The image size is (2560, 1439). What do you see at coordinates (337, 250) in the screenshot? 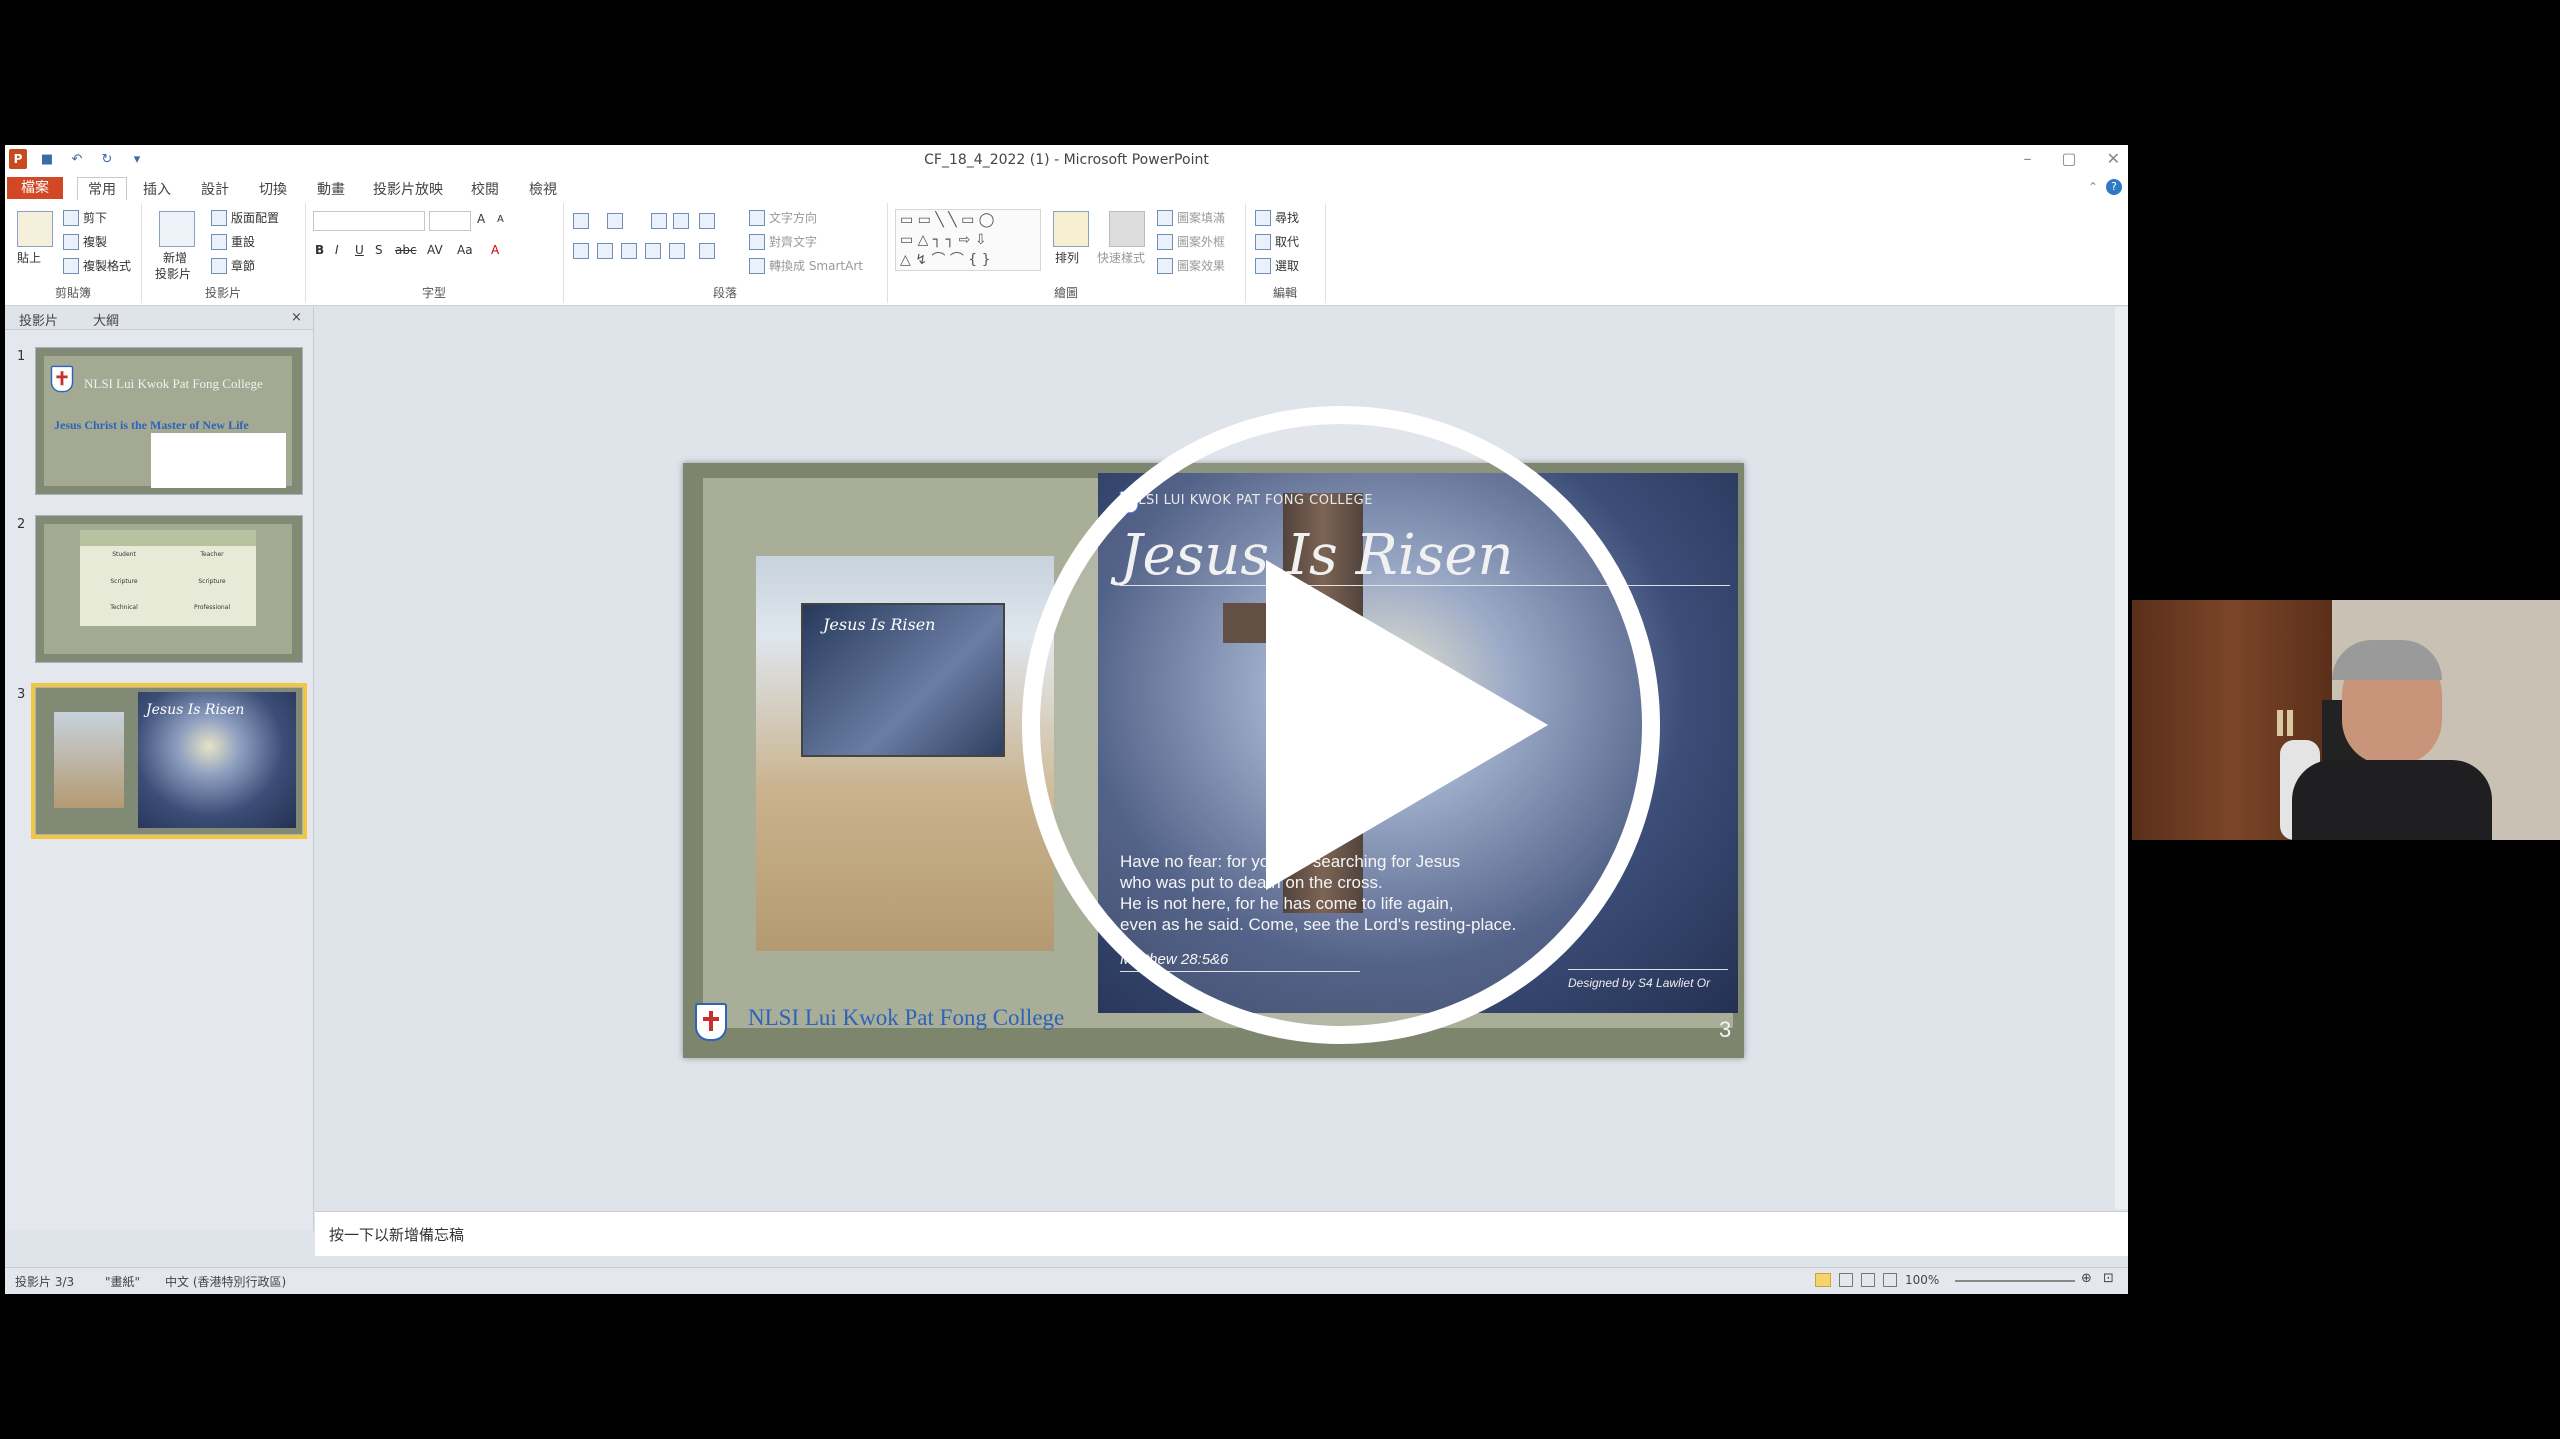
I see `italic-button: I` at bounding box center [337, 250].